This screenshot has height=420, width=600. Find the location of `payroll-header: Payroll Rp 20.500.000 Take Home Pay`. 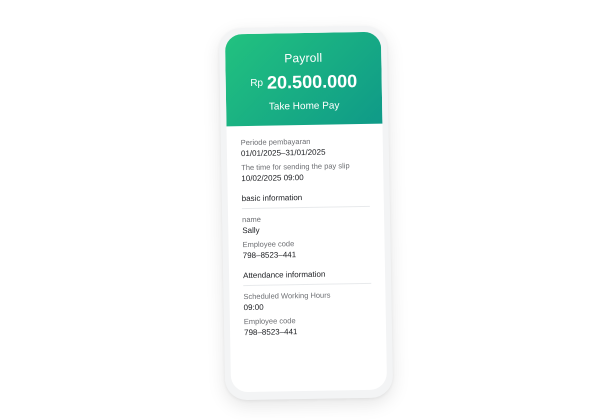

payroll-header: Payroll Rp 20.500.000 Take Home Pay is located at coordinates (303, 79).